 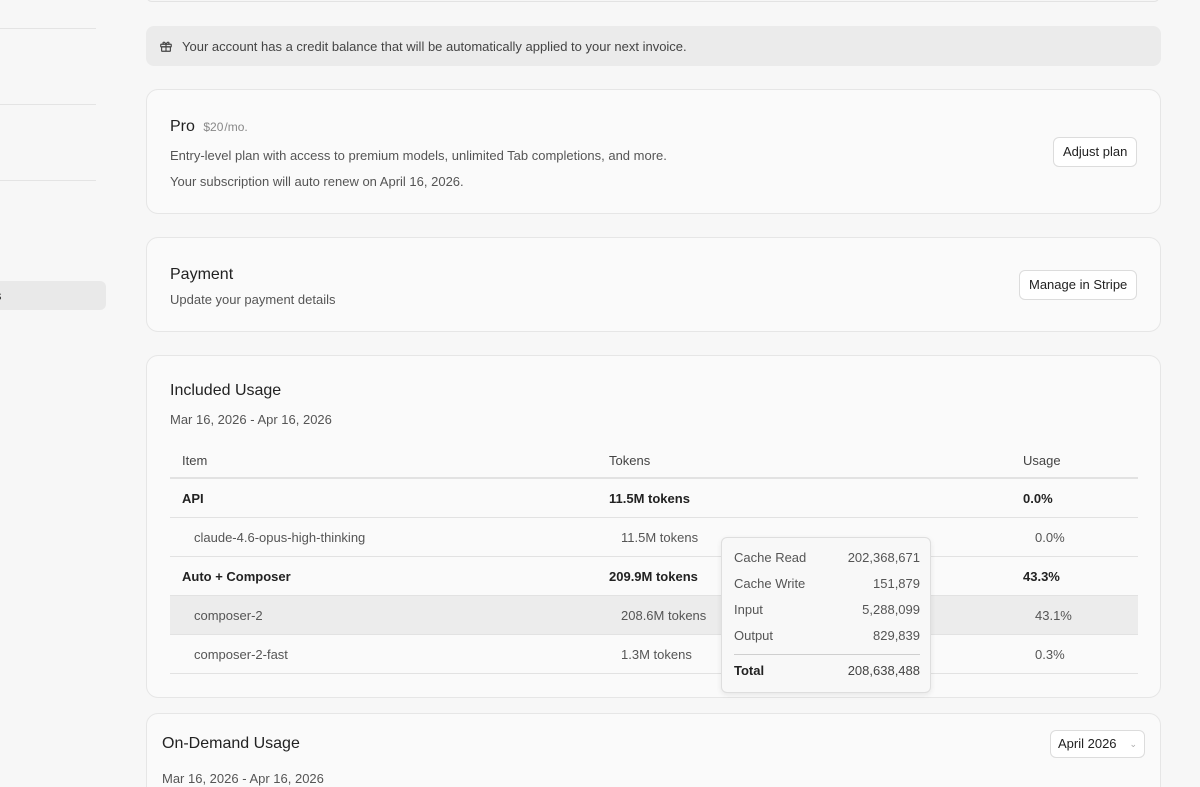 What do you see at coordinates (1133, 744) in the screenshot?
I see `chevron-down-icon: ⌄` at bounding box center [1133, 744].